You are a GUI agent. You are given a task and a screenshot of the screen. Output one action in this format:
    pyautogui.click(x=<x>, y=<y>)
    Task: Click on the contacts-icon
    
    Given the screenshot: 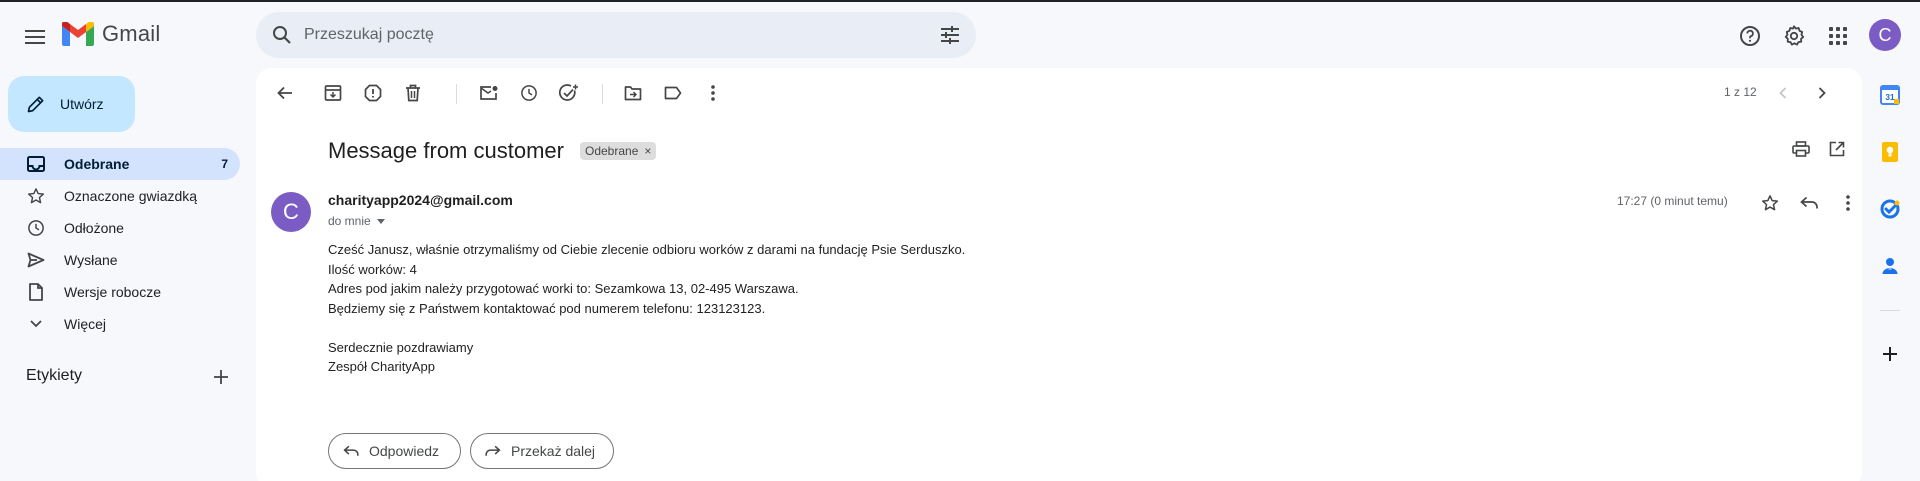 What is the action you would take?
    pyautogui.click(x=1890, y=266)
    